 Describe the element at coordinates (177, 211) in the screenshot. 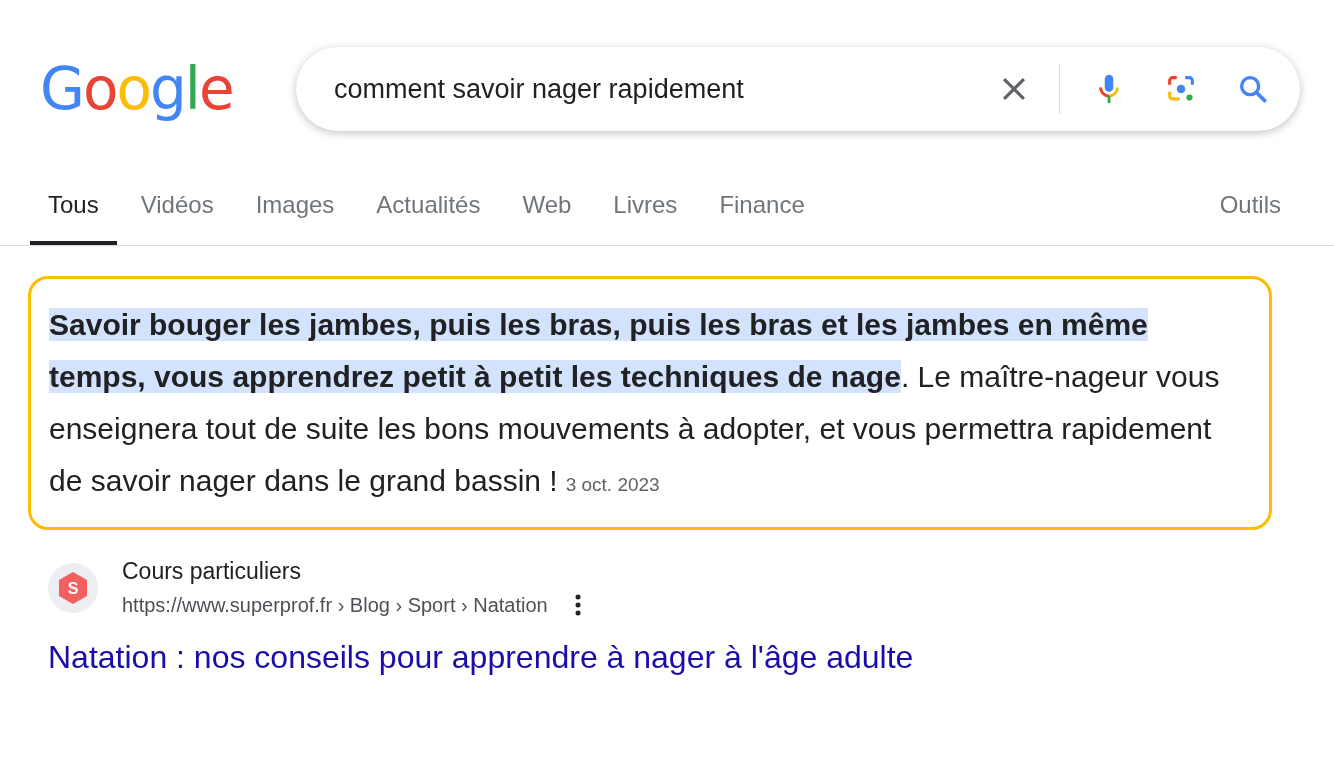

I see `tab: Vidéos` at that location.